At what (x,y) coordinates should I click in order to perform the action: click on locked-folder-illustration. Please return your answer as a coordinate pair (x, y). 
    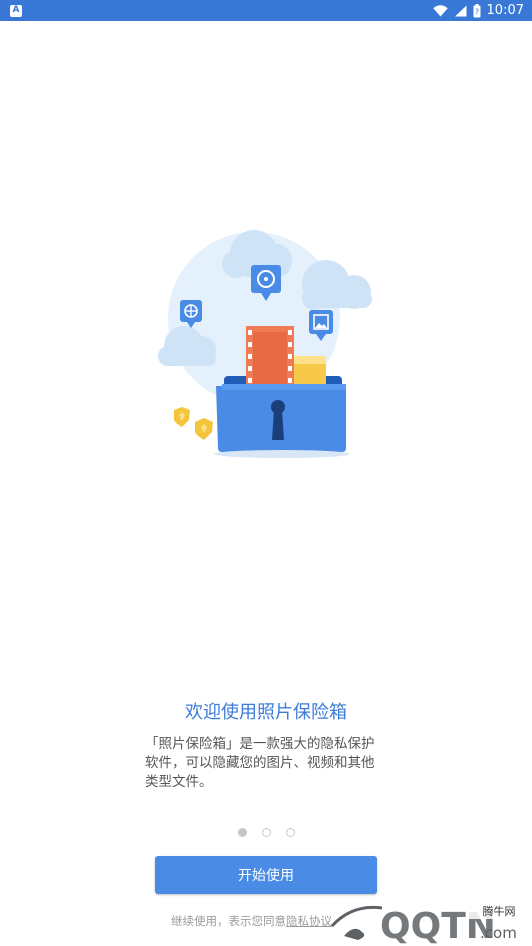
    Looking at the image, I should click on (265, 344).